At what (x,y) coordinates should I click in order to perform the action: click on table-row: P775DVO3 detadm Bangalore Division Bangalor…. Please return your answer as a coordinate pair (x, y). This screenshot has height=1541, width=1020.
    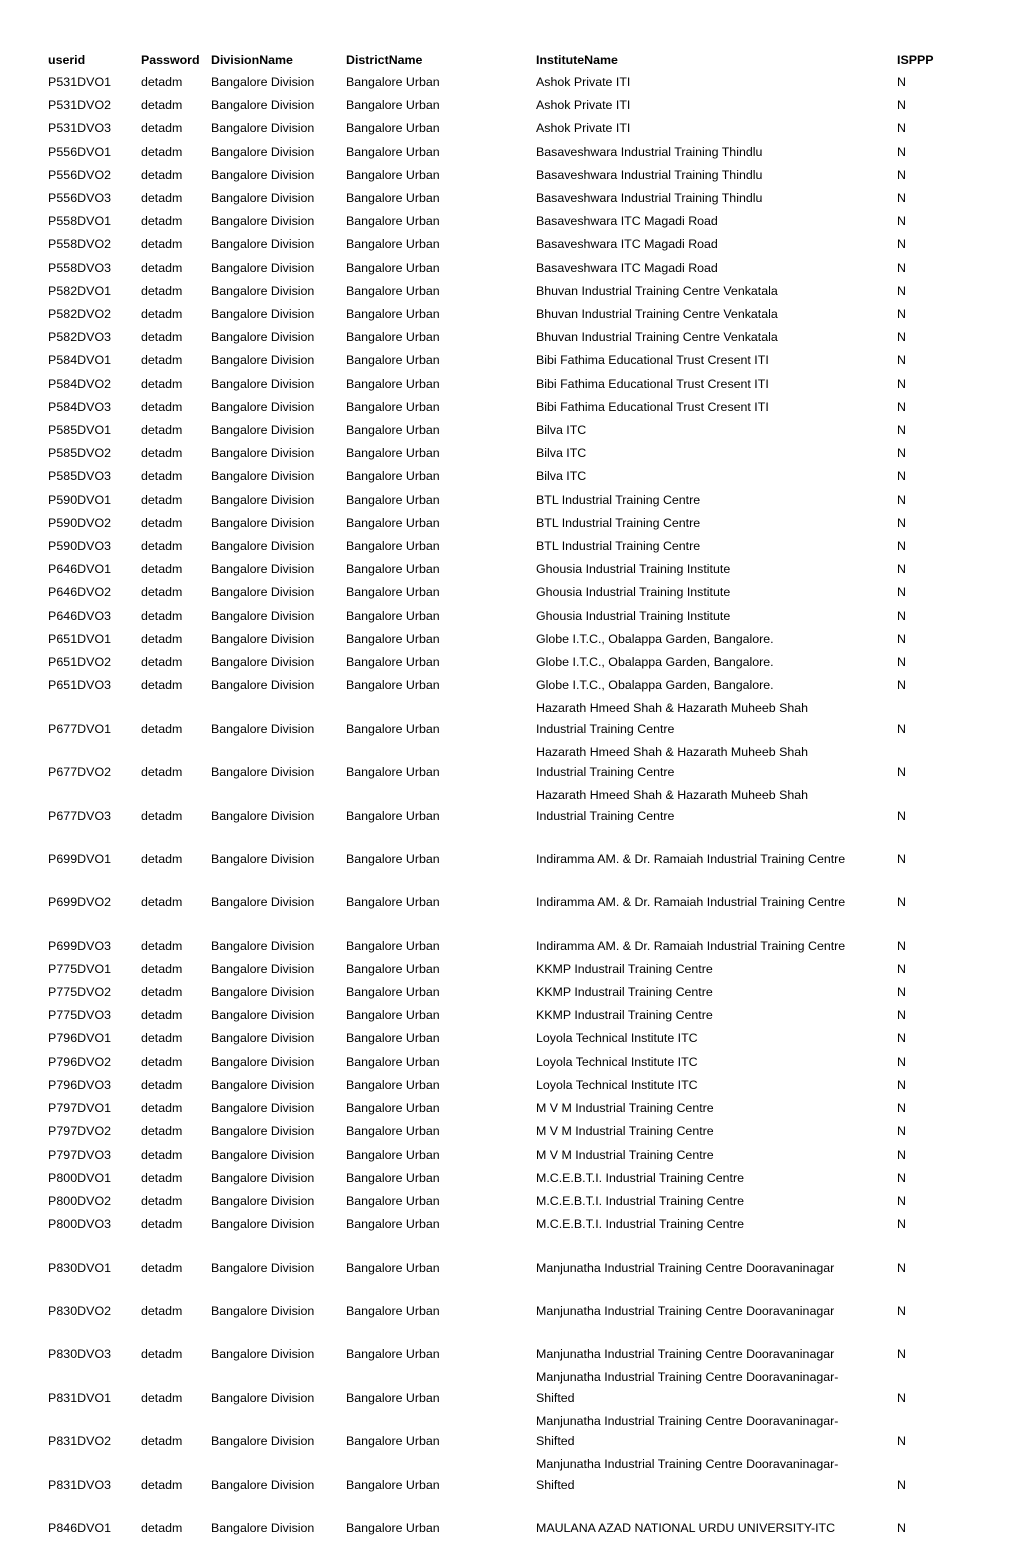
    Looking at the image, I should click on (508, 1016).